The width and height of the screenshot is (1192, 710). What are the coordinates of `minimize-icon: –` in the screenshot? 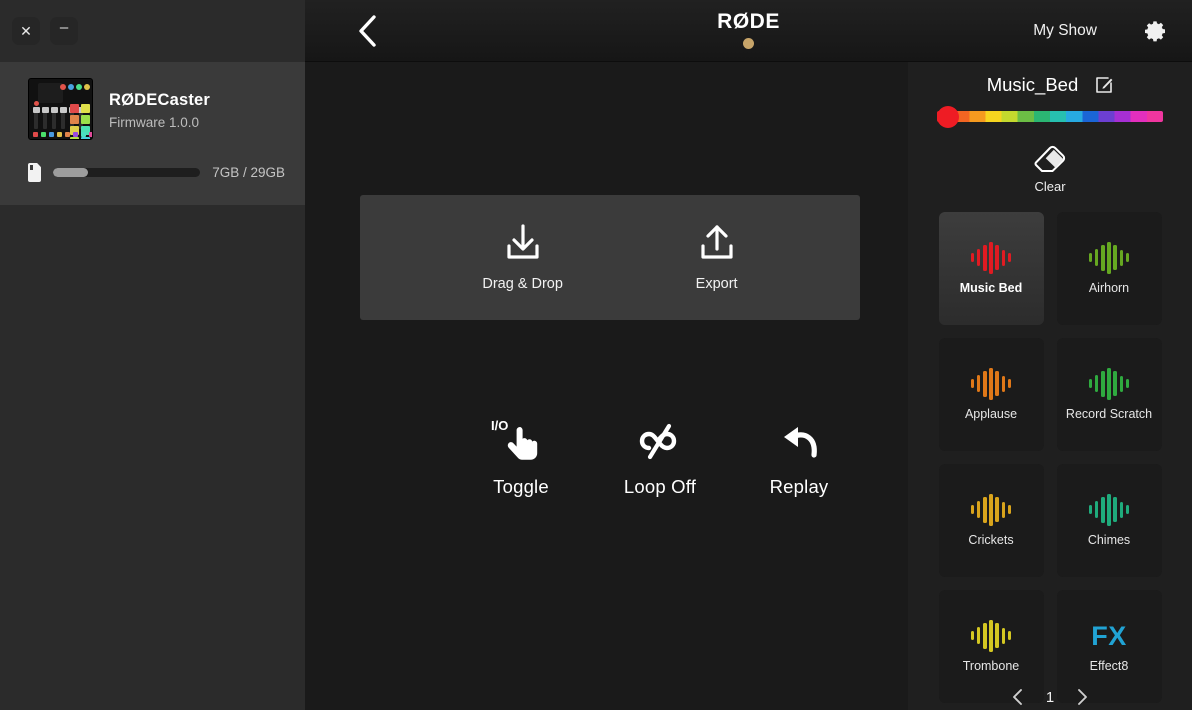 It's located at (64, 27).